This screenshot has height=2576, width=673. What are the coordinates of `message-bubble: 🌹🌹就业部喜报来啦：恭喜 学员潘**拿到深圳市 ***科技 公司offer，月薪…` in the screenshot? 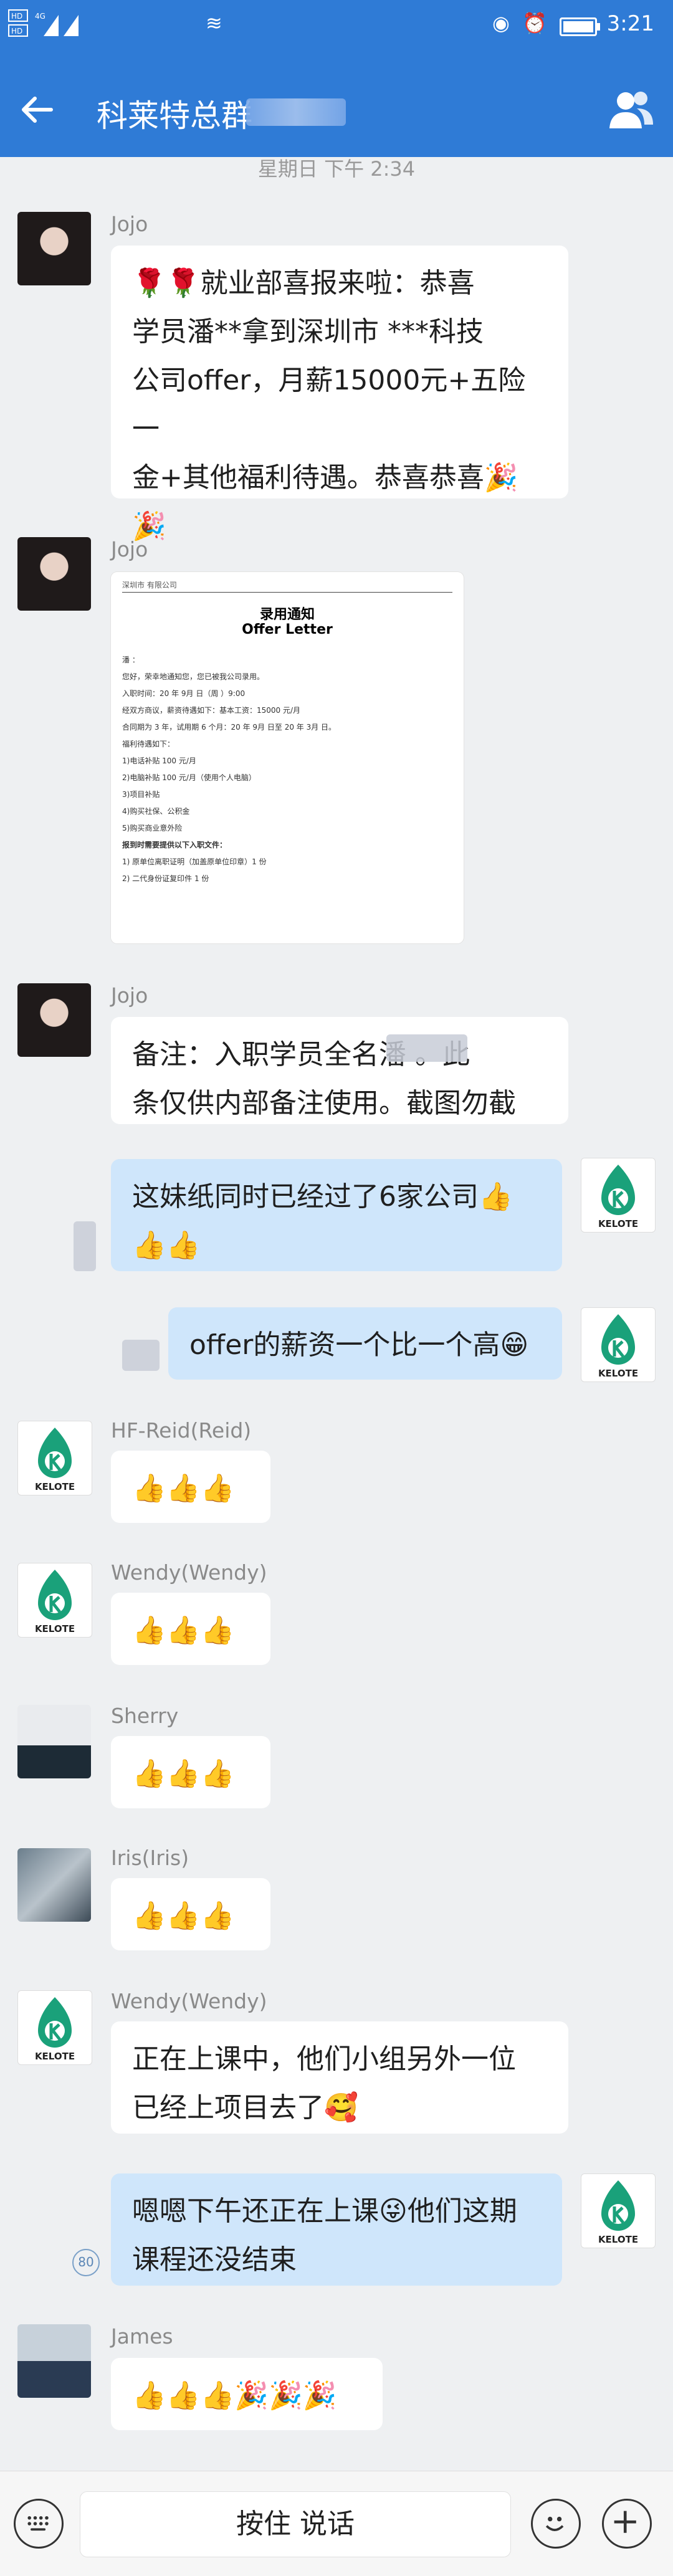 It's located at (339, 394).